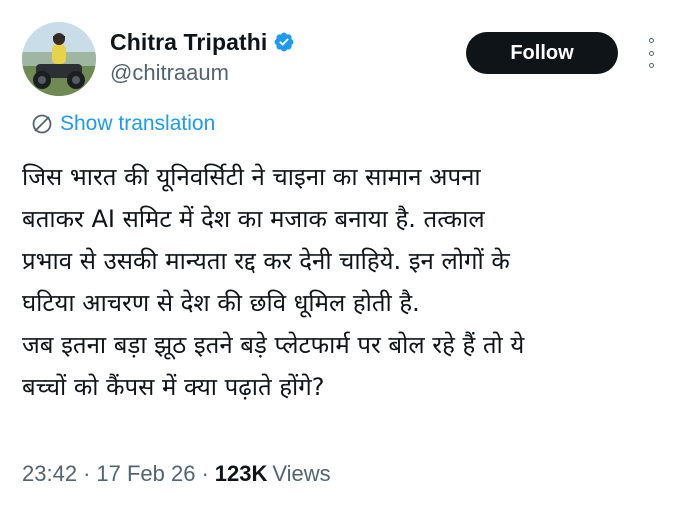  Describe the element at coordinates (188, 42) in the screenshot. I see `display-name: Chitra Tripathi` at that location.